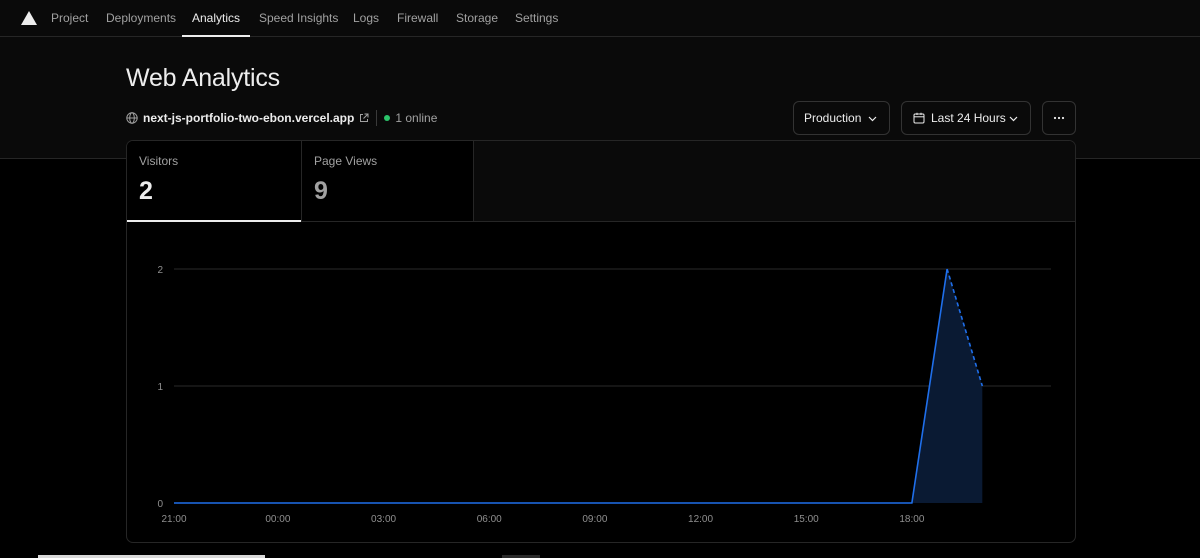 This screenshot has width=1200, height=558. Describe the element at coordinates (833, 118) in the screenshot. I see `environment-label: Production` at that location.